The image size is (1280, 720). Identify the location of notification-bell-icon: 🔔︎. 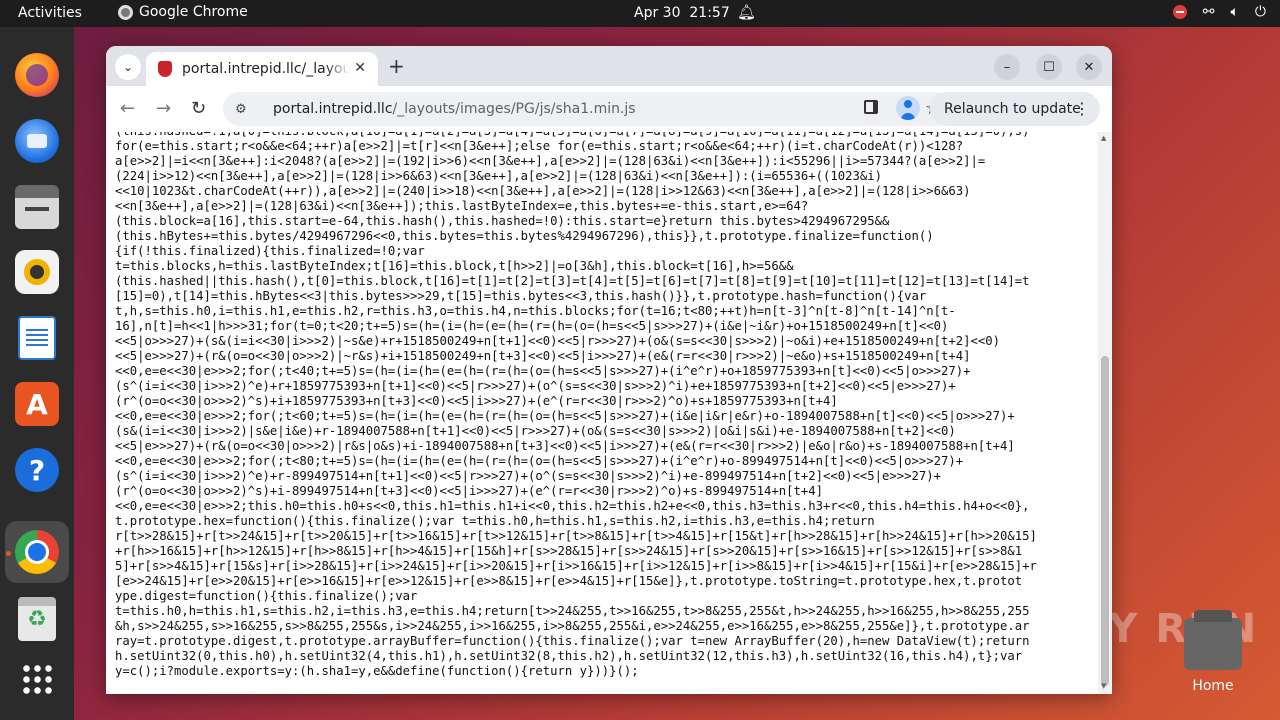
(746, 12).